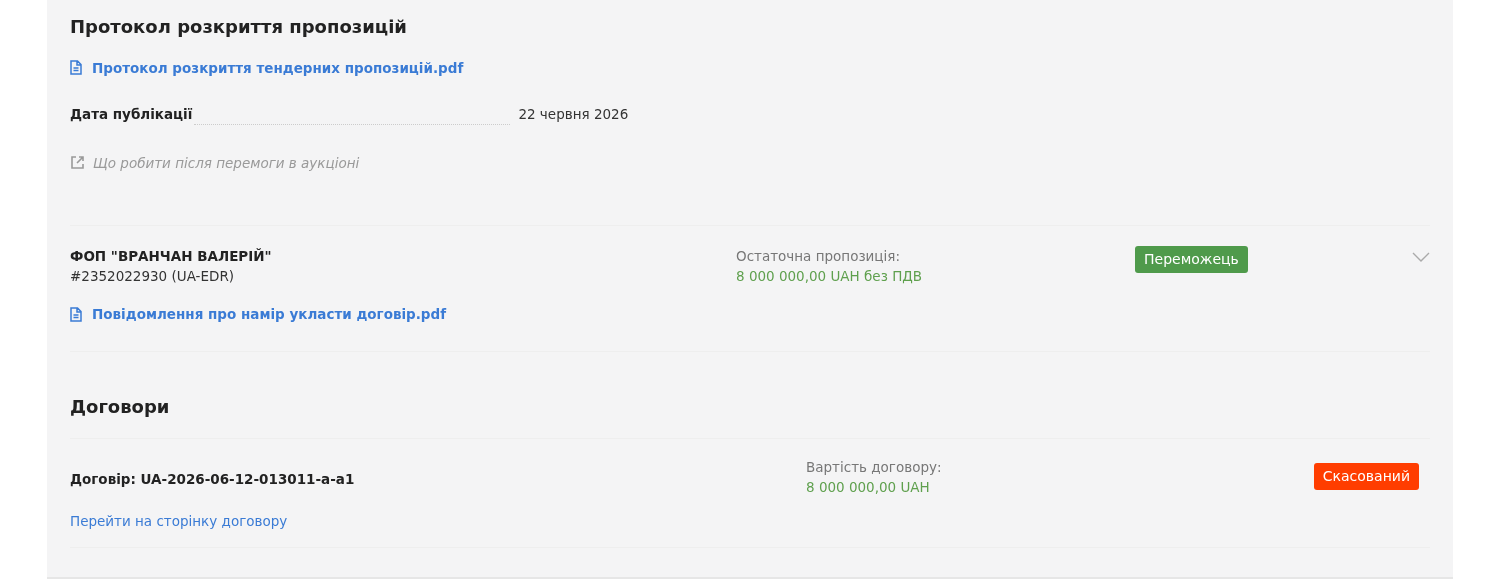 The image size is (1500, 587). What do you see at coordinates (171, 256) in the screenshot?
I see `bidder-name: ФОП "ВРАНЧАН ВАЛЕРІЙ"` at bounding box center [171, 256].